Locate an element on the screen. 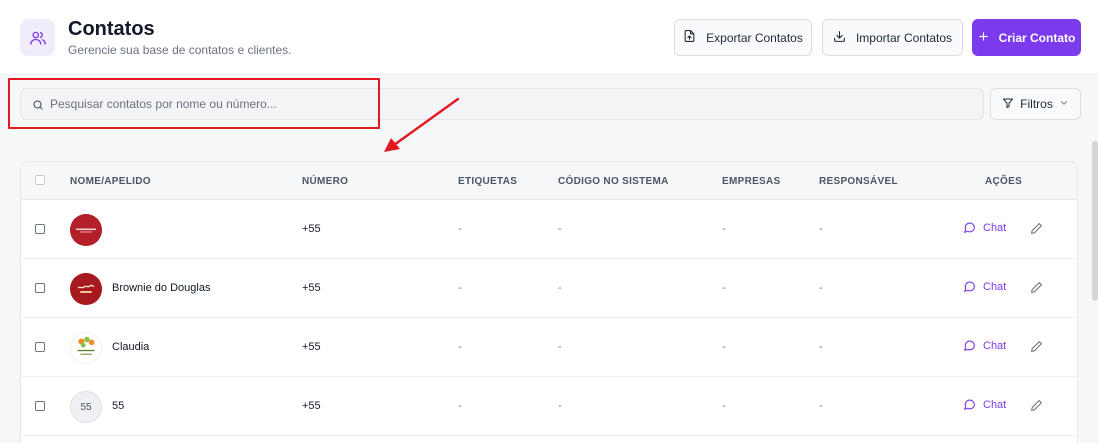 This screenshot has height=443, width=1098. contact-name: 55 is located at coordinates (118, 406).